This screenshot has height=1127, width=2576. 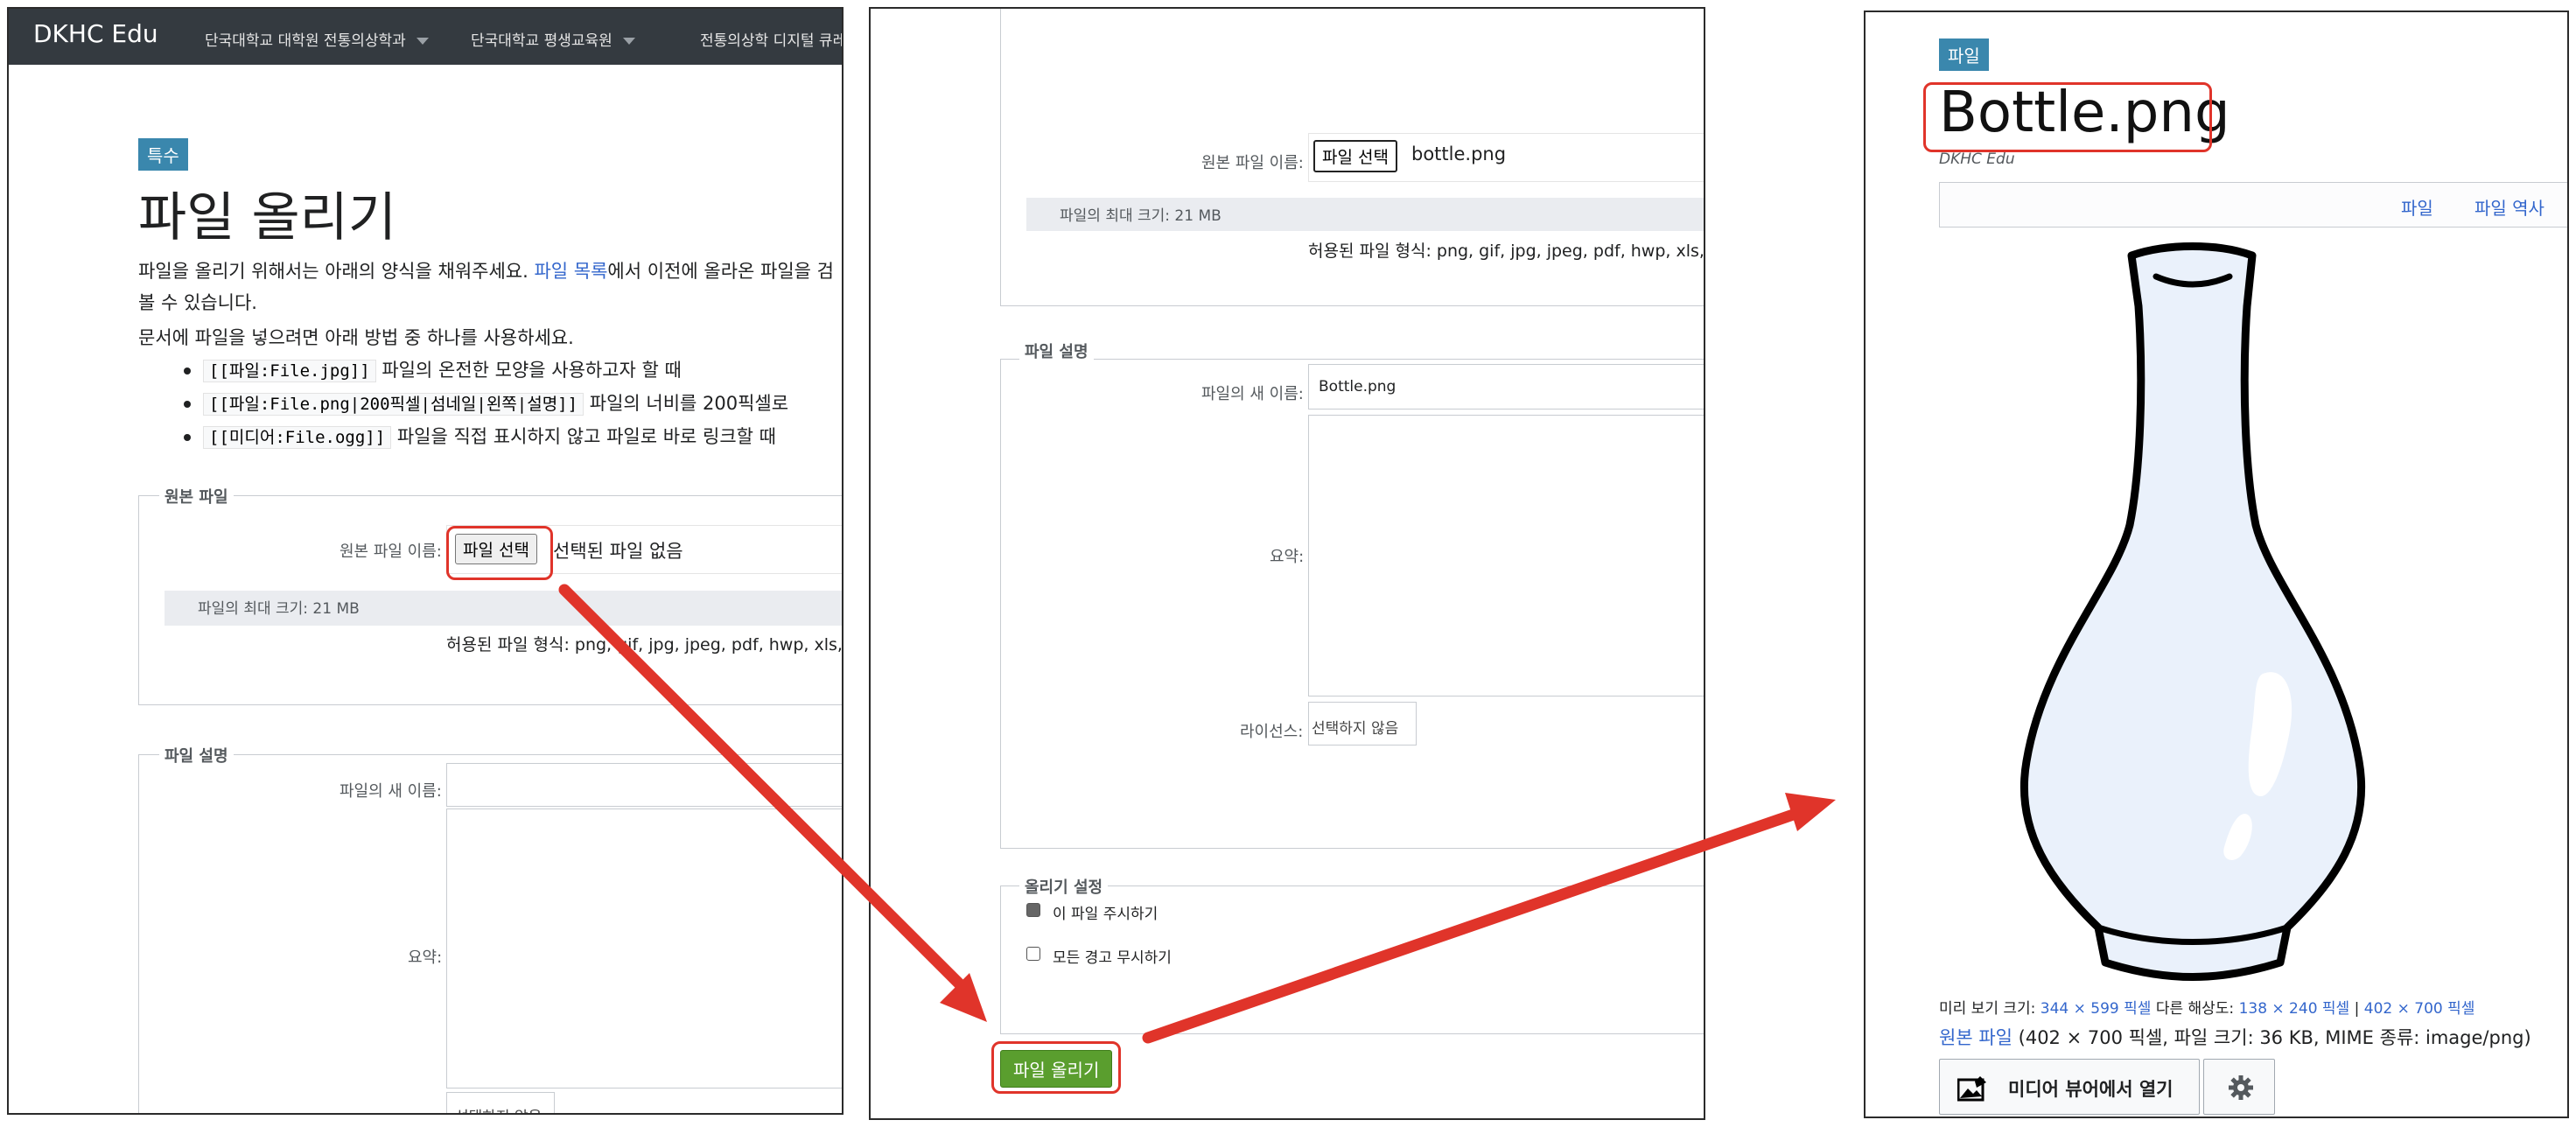 What do you see at coordinates (772, 803) in the screenshot?
I see `arrow-to-upload-form` at bounding box center [772, 803].